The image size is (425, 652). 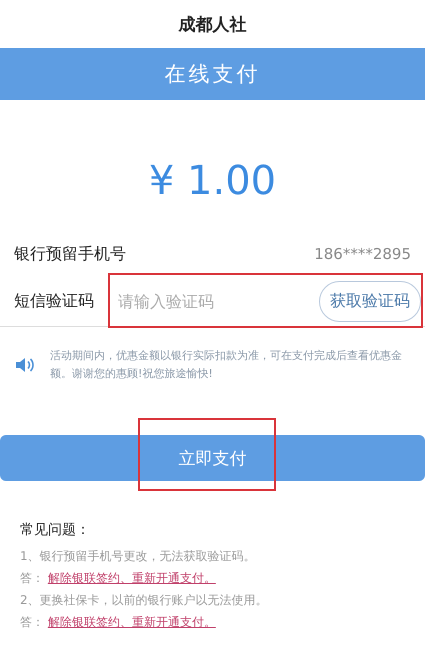 I want to click on get-code-button: 获取验证码, so click(x=370, y=301).